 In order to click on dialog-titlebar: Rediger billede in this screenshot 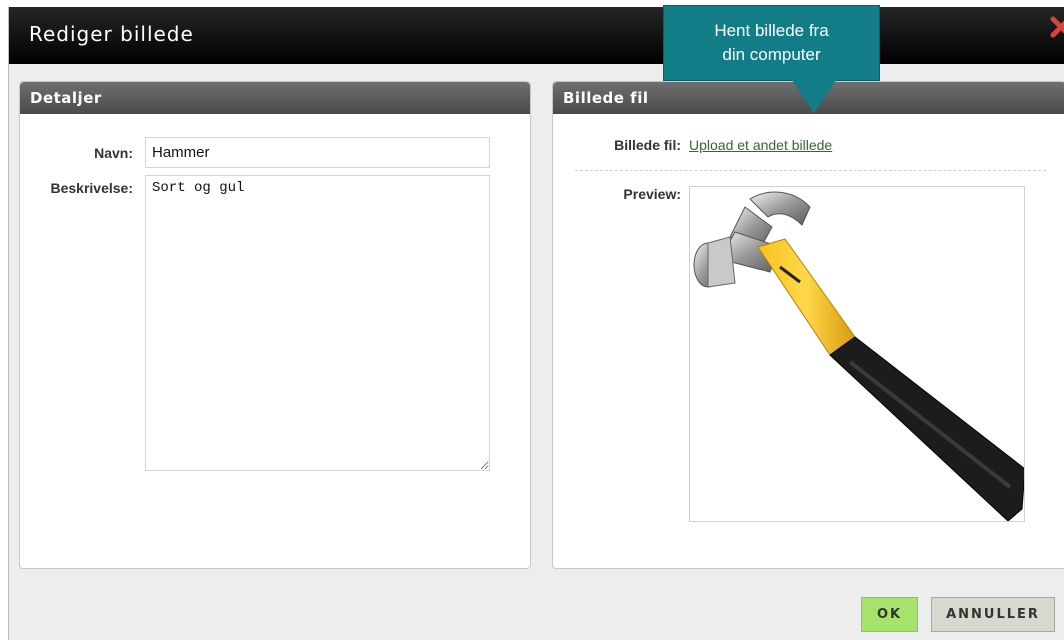, I will do `click(536, 35)`.